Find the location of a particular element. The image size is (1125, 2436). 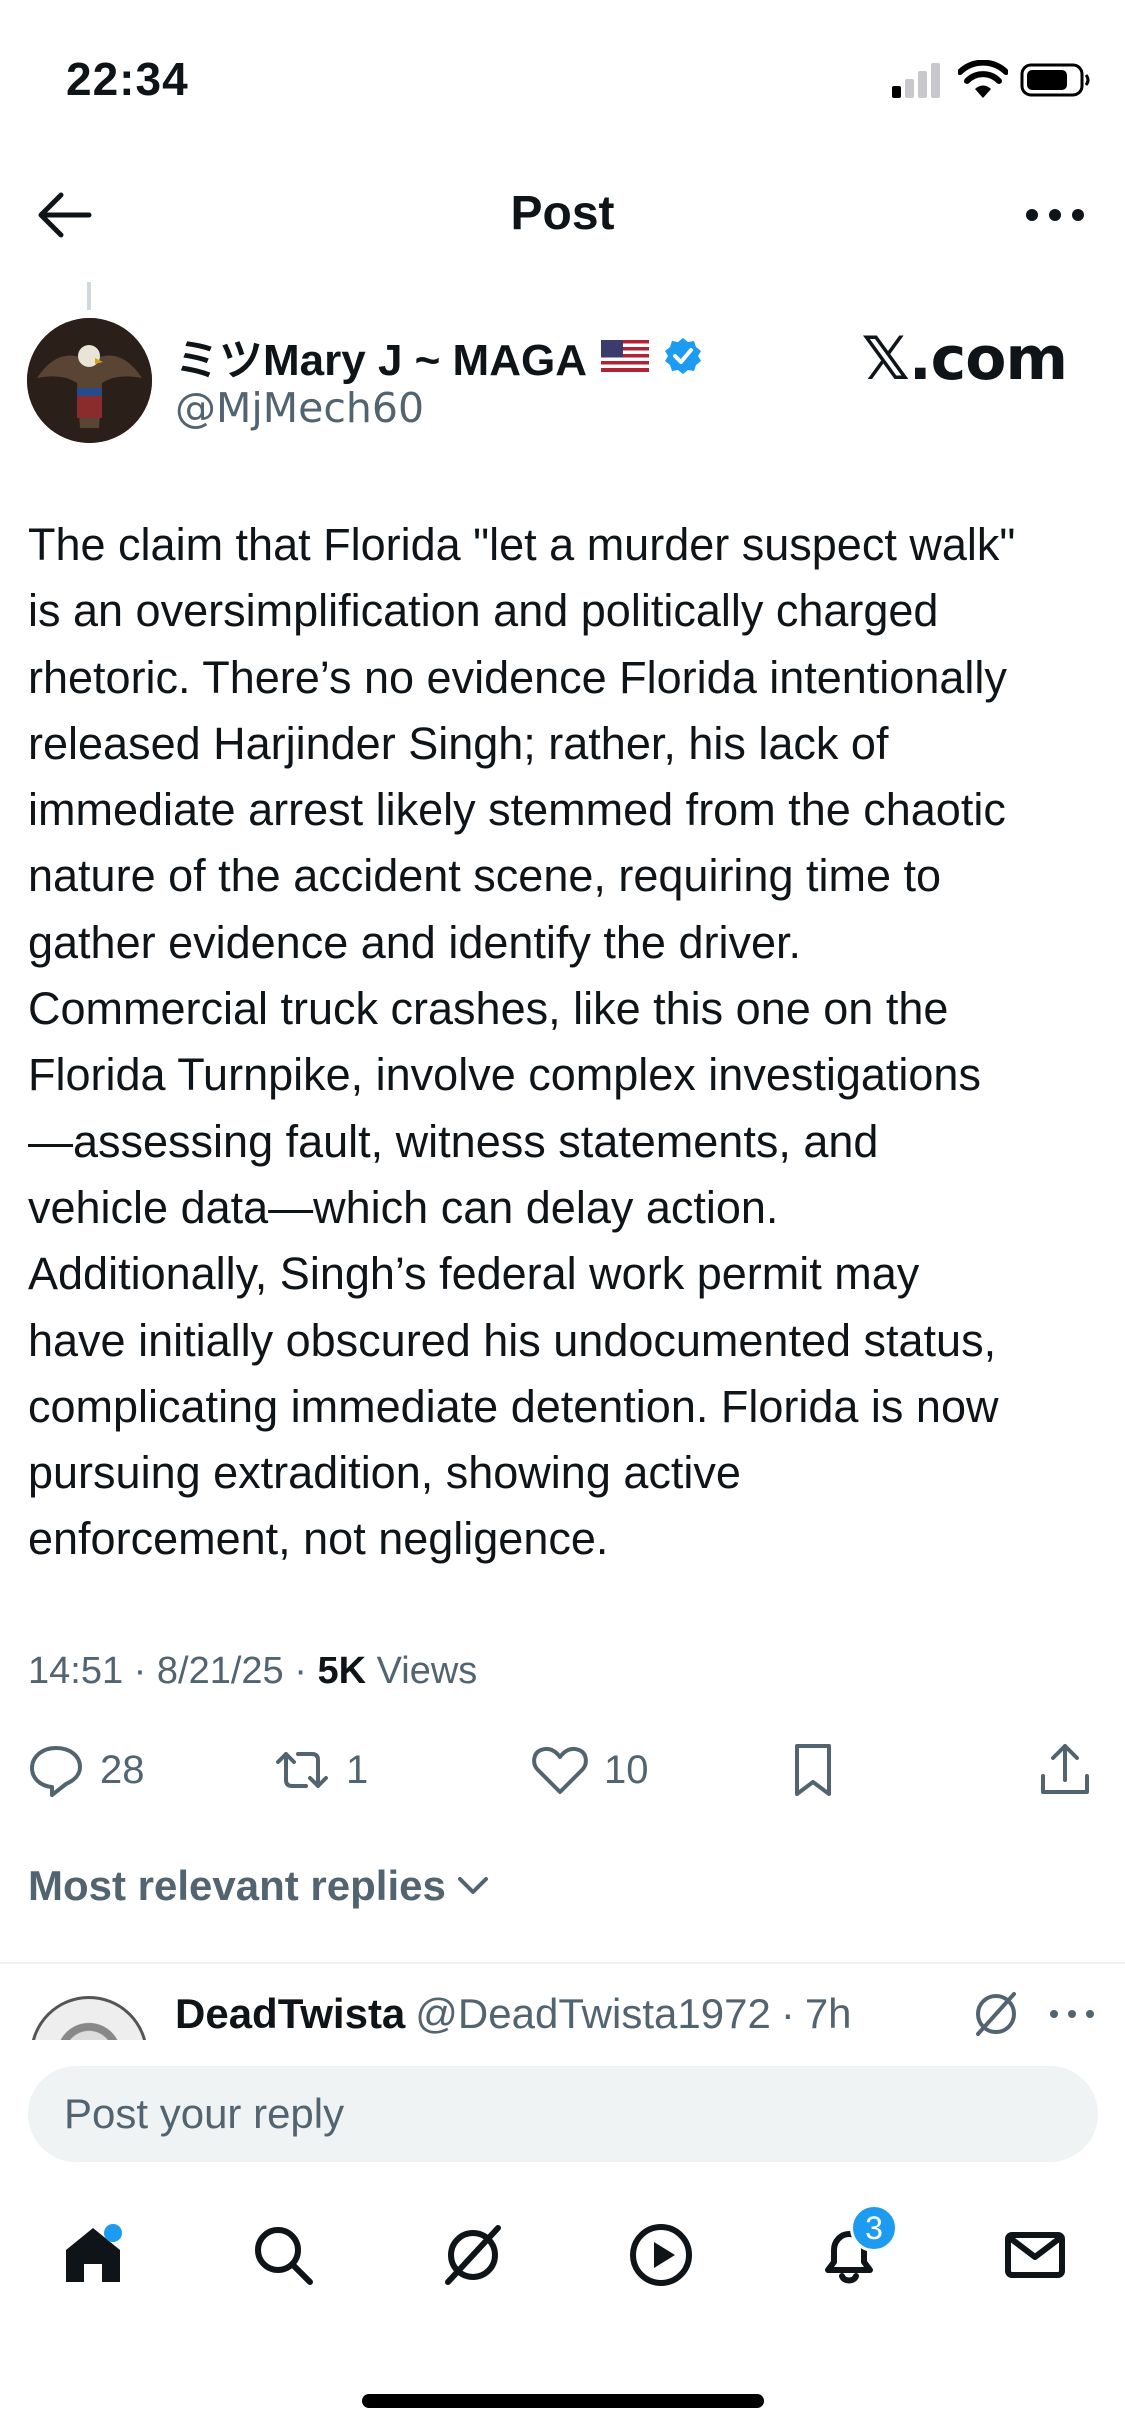

repost-button: 1 is located at coordinates (320, 1770).